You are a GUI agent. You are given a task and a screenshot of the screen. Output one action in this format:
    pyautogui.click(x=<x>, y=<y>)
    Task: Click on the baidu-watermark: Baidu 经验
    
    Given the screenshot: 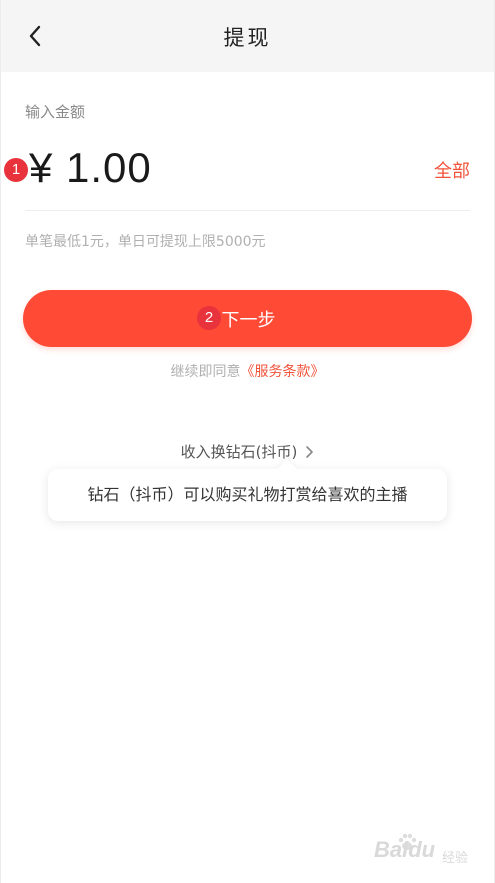 What is the action you would take?
    pyautogui.click(x=416, y=850)
    